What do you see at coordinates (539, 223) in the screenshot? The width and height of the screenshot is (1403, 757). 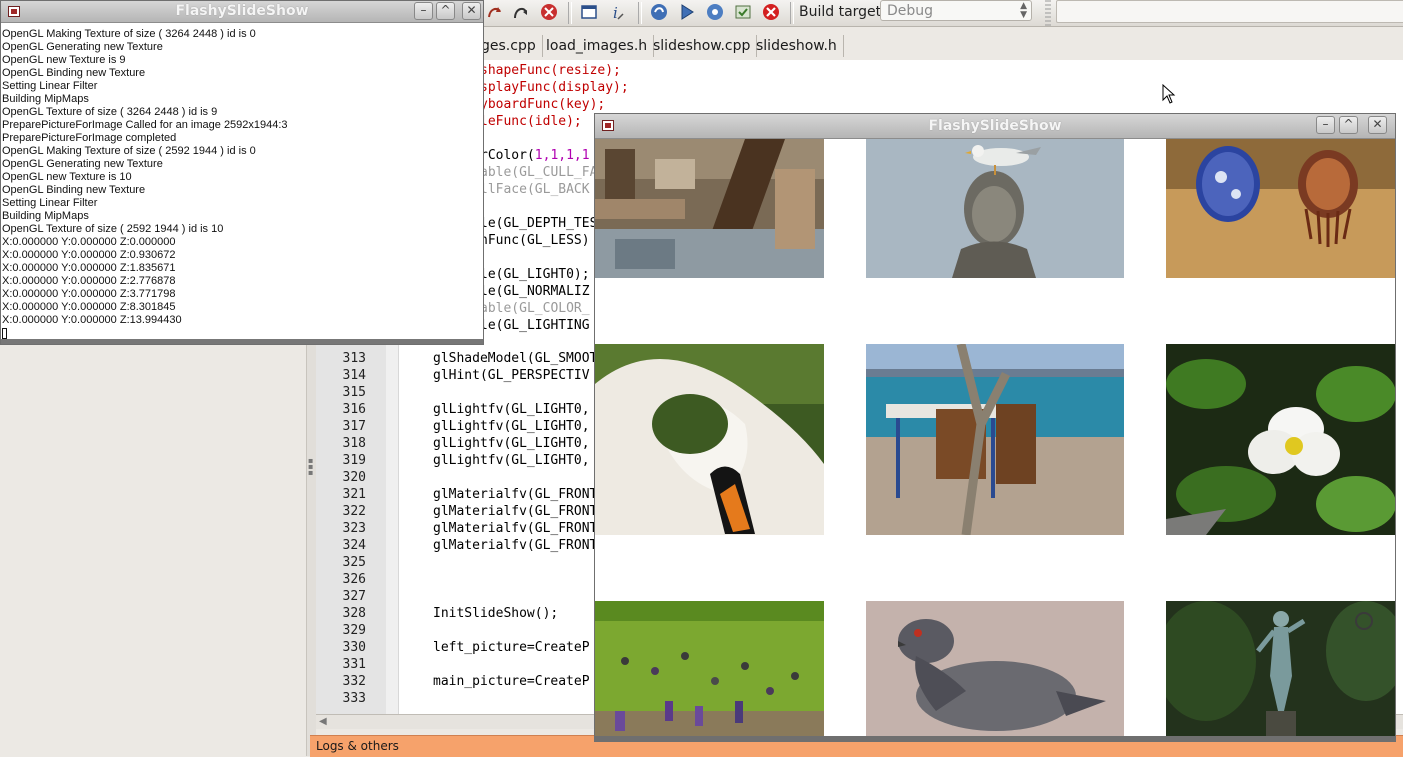 I see `code-line: le(GL_DEPTH_TES` at bounding box center [539, 223].